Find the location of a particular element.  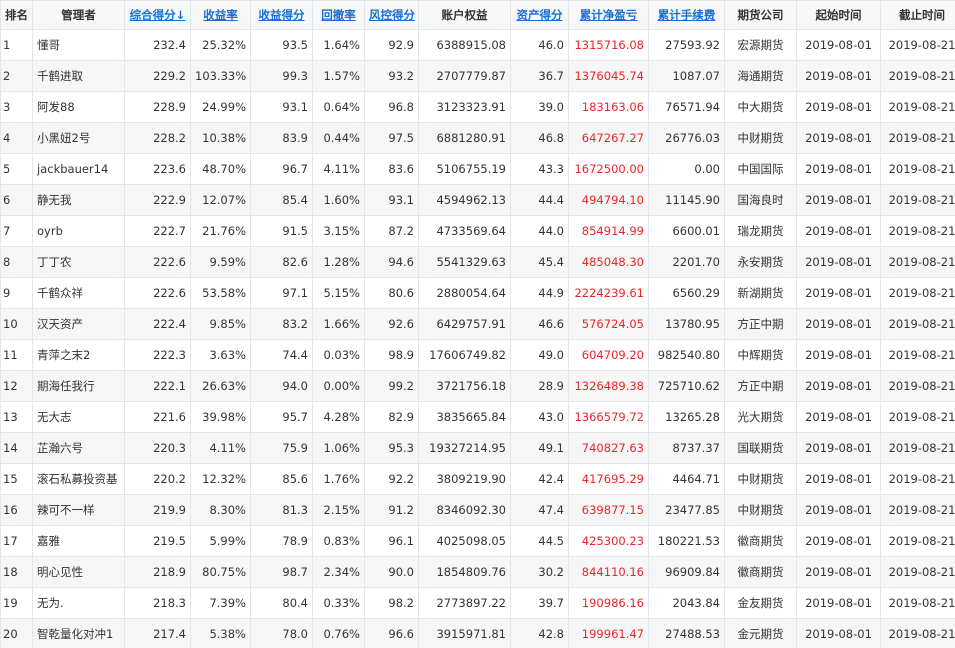

cell-broker: 瑞龙期货 is located at coordinates (760, 231).